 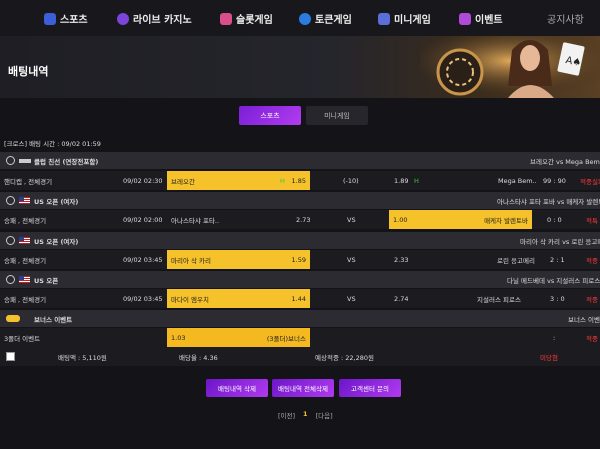 I want to click on tab-sports: 스포츠, so click(x=270, y=115).